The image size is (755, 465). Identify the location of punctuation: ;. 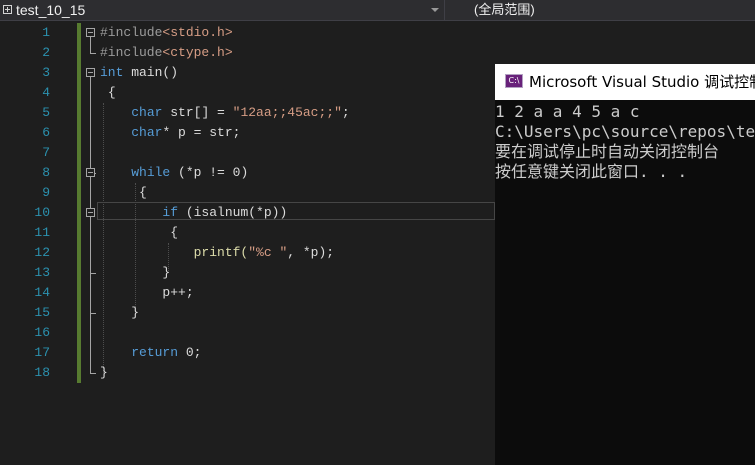
(345, 112).